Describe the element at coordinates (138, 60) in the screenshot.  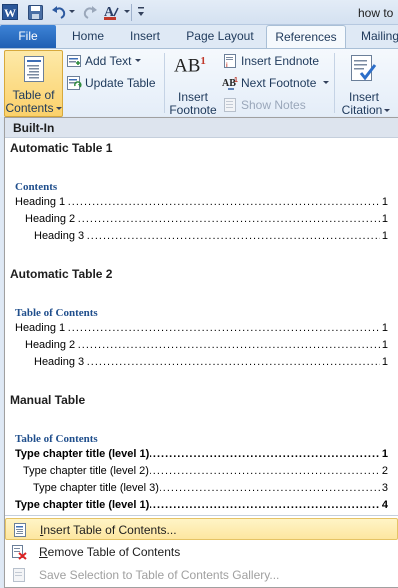
I see `add-text-dropdown-icon` at that location.